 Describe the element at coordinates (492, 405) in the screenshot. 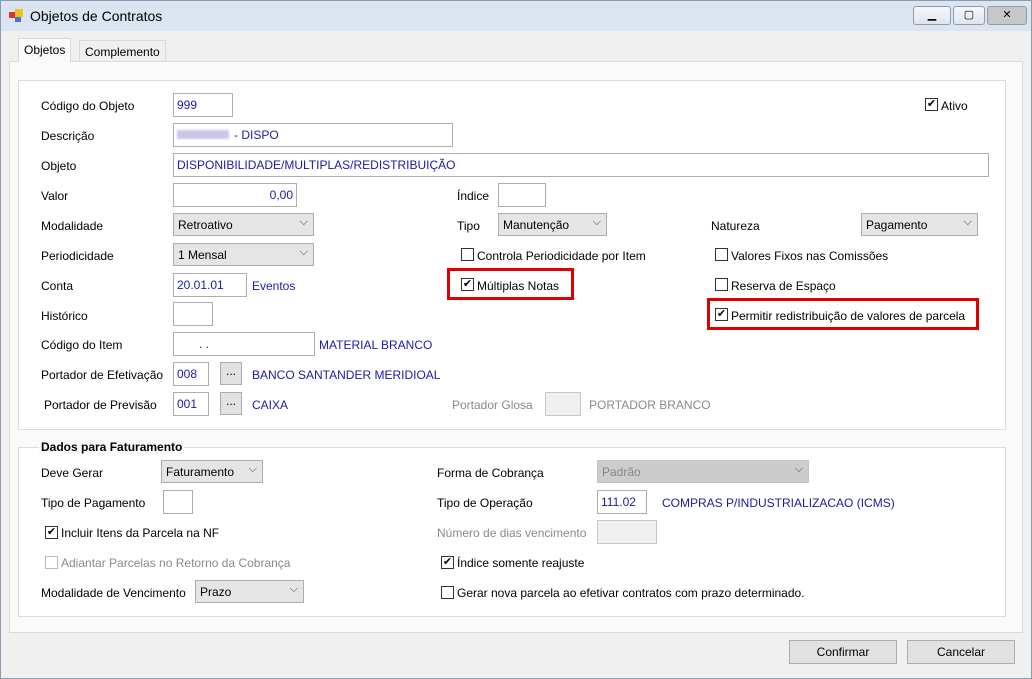

I see `portador-glosa-label: Portador Glosa` at that location.